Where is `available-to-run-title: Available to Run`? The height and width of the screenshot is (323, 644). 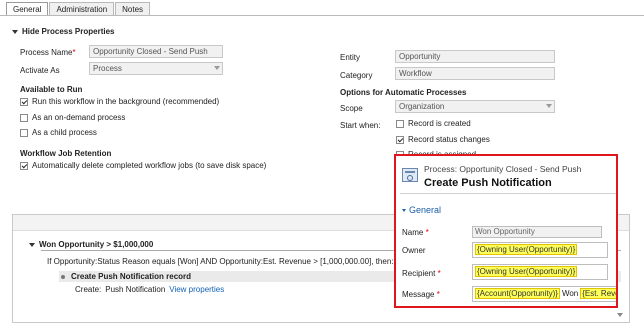 available-to-run-title: Available to Run is located at coordinates (51, 89).